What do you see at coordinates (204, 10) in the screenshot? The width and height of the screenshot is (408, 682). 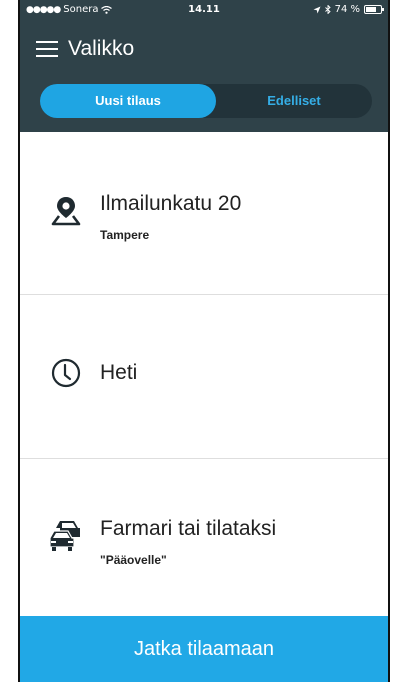 I see `status-bar: ●●●●● Sonera 14.11 74 %` at bounding box center [204, 10].